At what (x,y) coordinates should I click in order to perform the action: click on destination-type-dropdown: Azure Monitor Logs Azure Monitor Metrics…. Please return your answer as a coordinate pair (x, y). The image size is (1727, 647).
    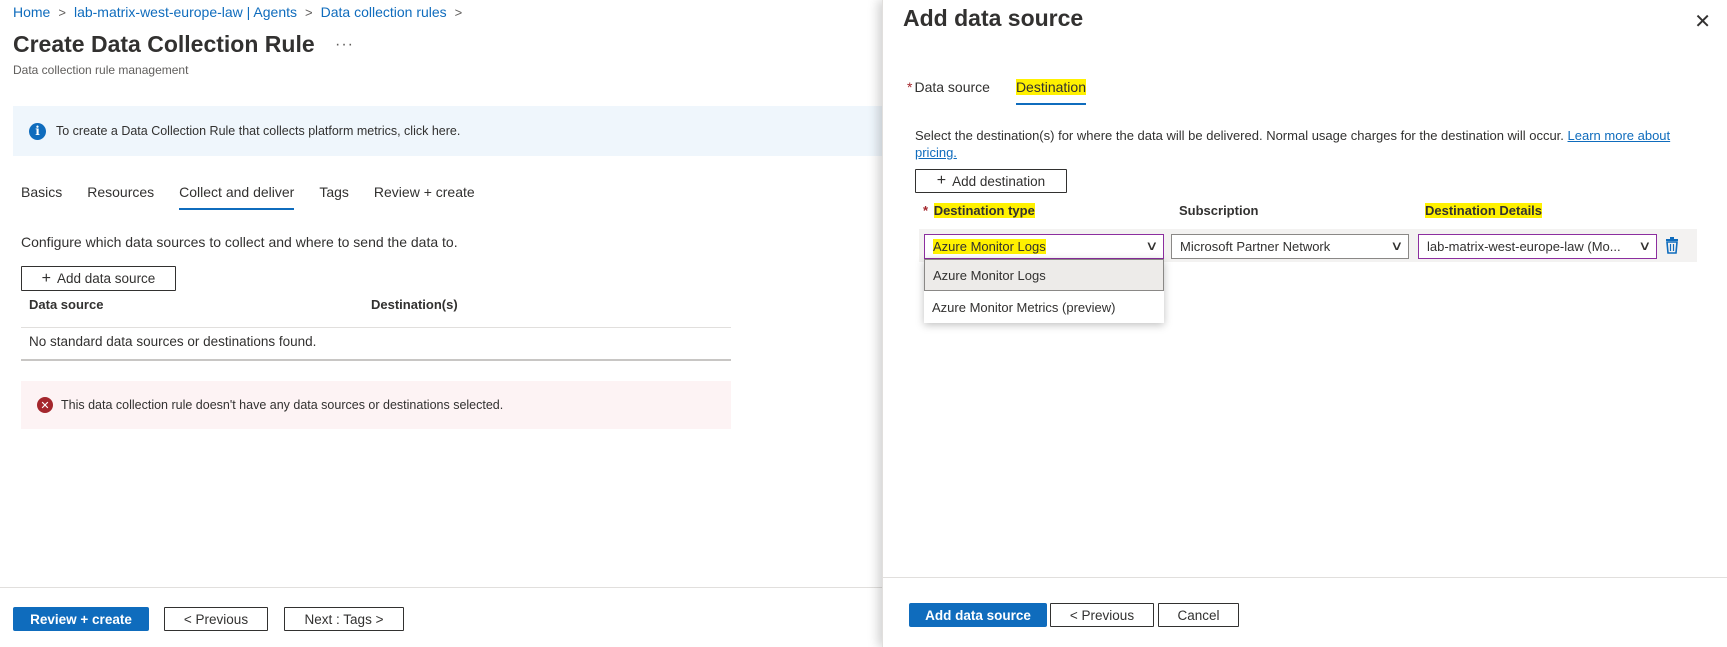
    Looking at the image, I should click on (1044, 291).